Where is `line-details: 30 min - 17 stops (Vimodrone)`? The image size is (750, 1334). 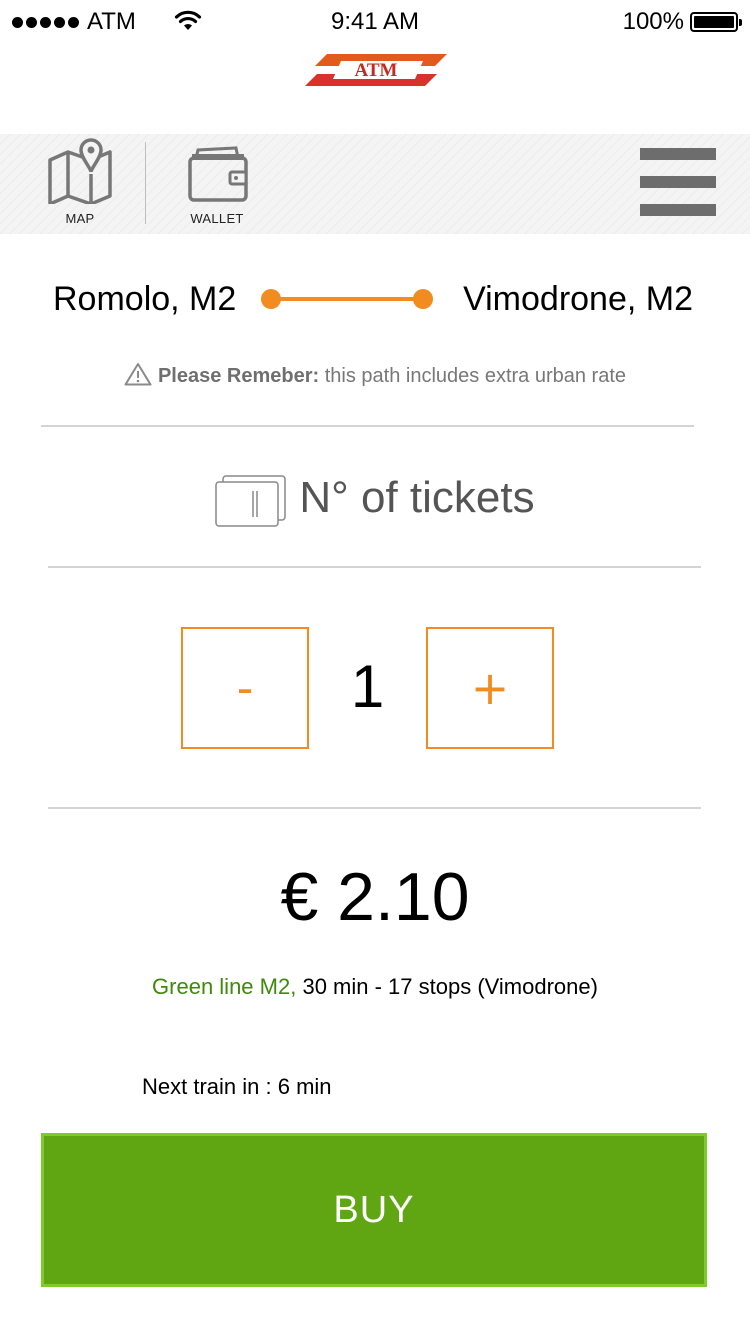 line-details: 30 min - 17 stops (Vimodrone) is located at coordinates (450, 986).